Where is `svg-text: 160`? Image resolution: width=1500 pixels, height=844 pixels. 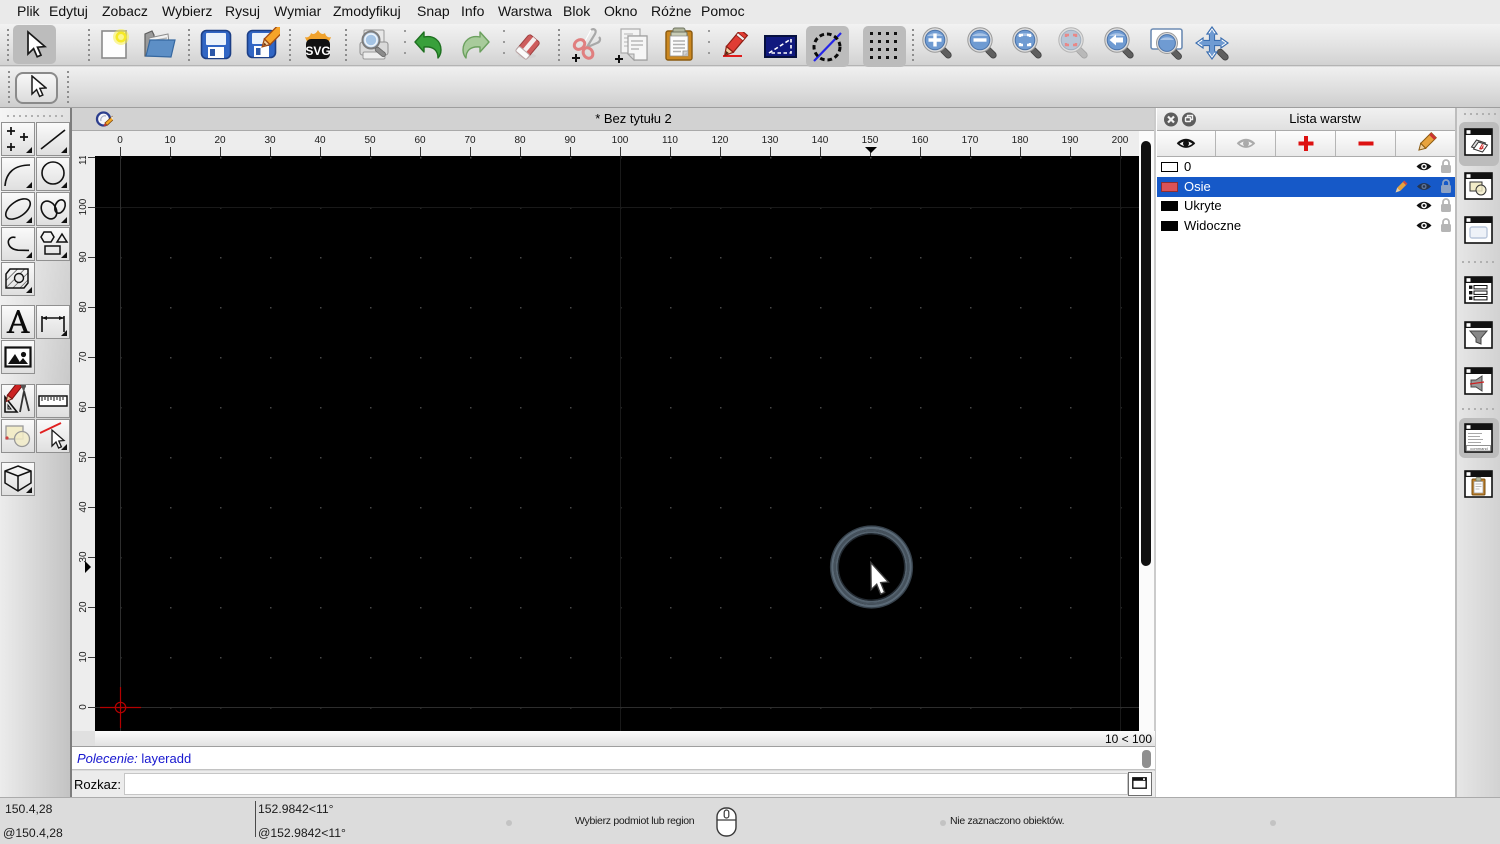 svg-text: 160 is located at coordinates (920, 140).